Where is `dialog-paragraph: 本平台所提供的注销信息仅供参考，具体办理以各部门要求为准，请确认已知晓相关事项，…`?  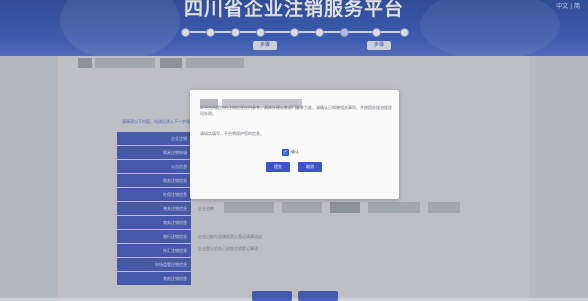
dialog-paragraph: 本平台所提供的注销信息仅供参考，具体办理以各部门要求为准，请确认已知晓相关事项，… is located at coordinates (296, 111).